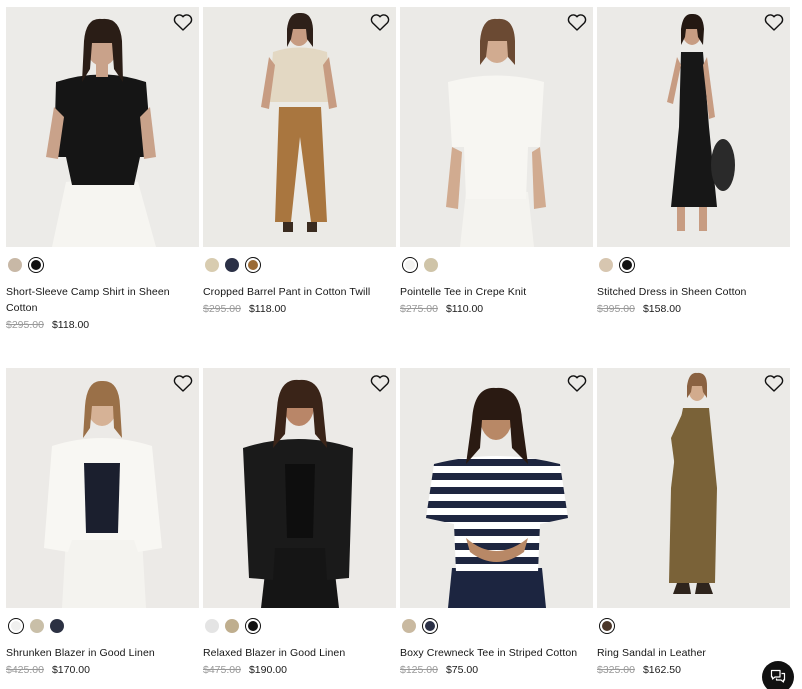 This screenshot has width=802, height=689. Describe the element at coordinates (48, 670) in the screenshot. I see `price: $425.00 $170.00` at that location.